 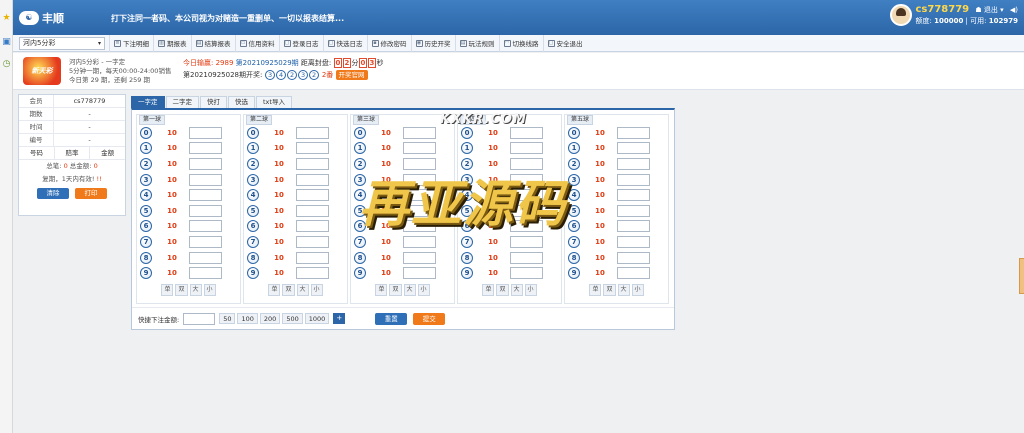 I want to click on clear-button: 清除, so click(x=53, y=193).